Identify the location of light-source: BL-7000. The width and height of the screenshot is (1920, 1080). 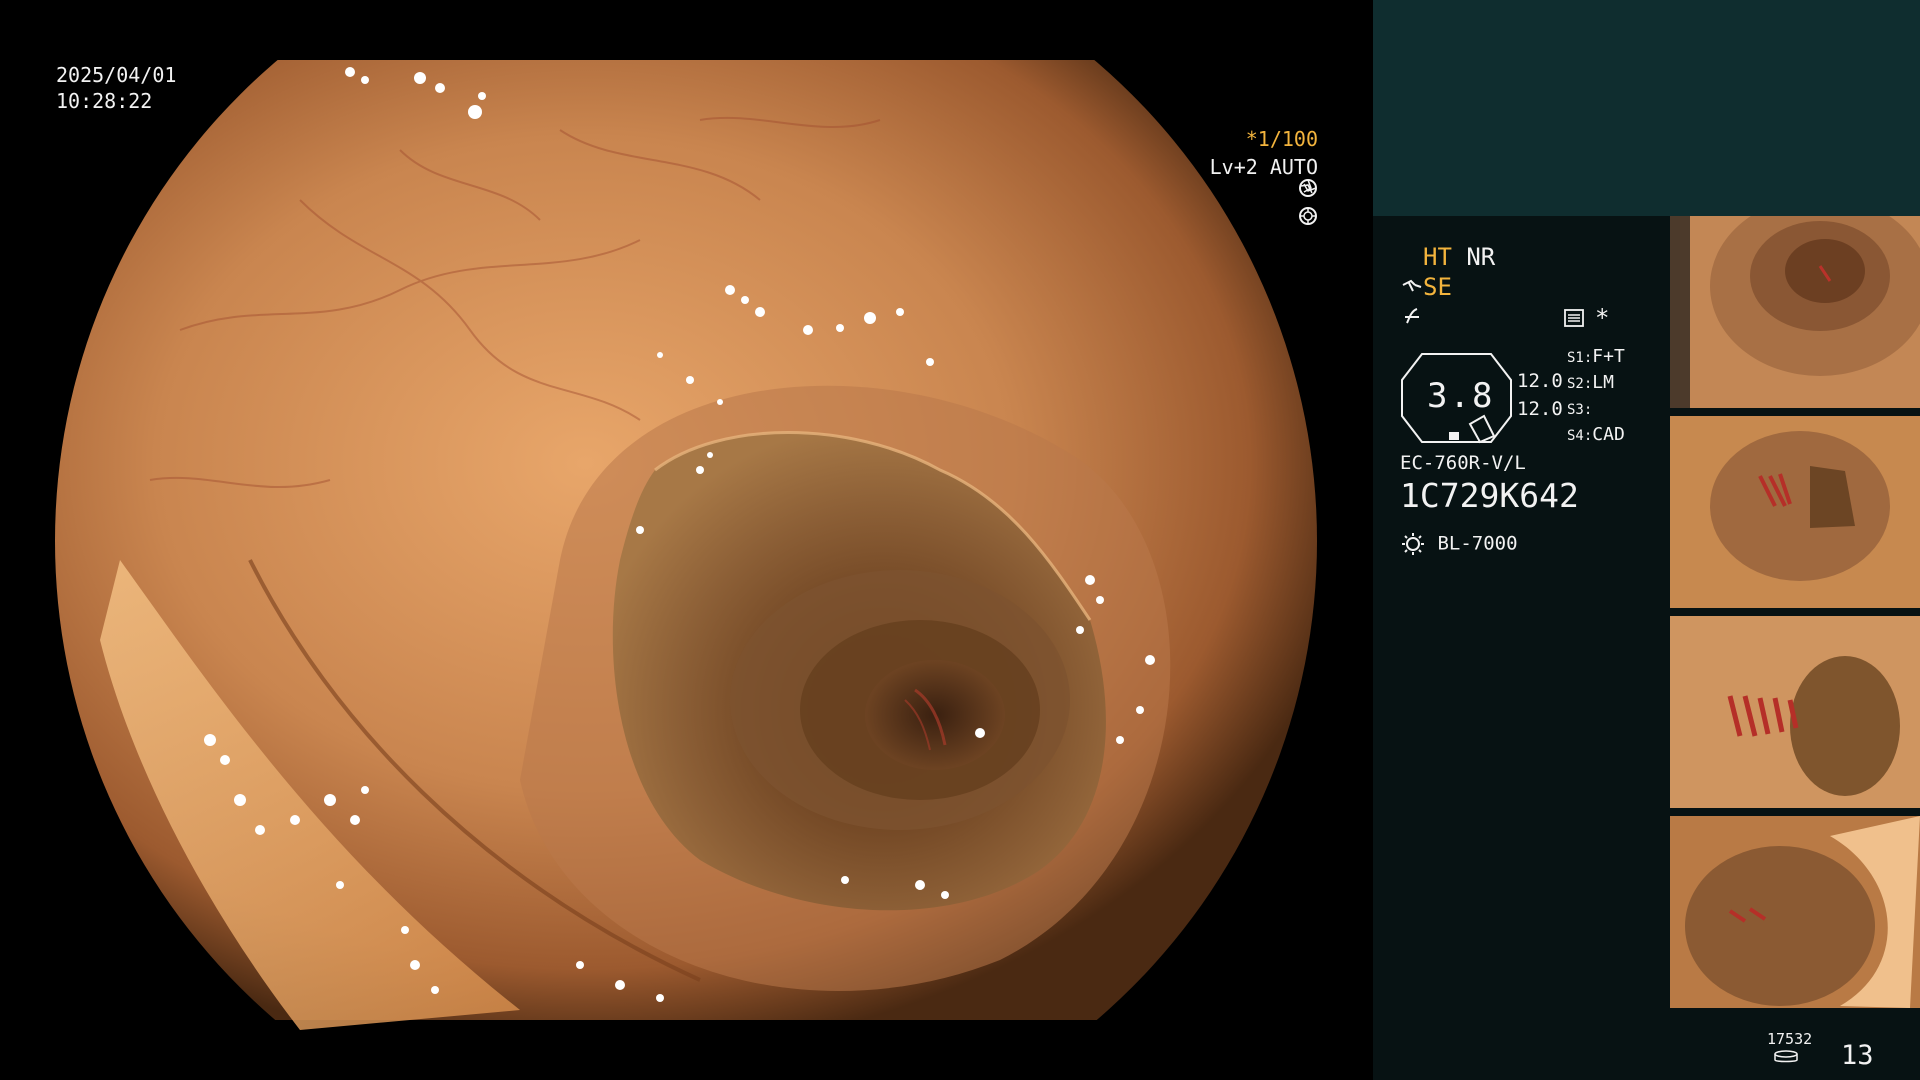
(1459, 544).